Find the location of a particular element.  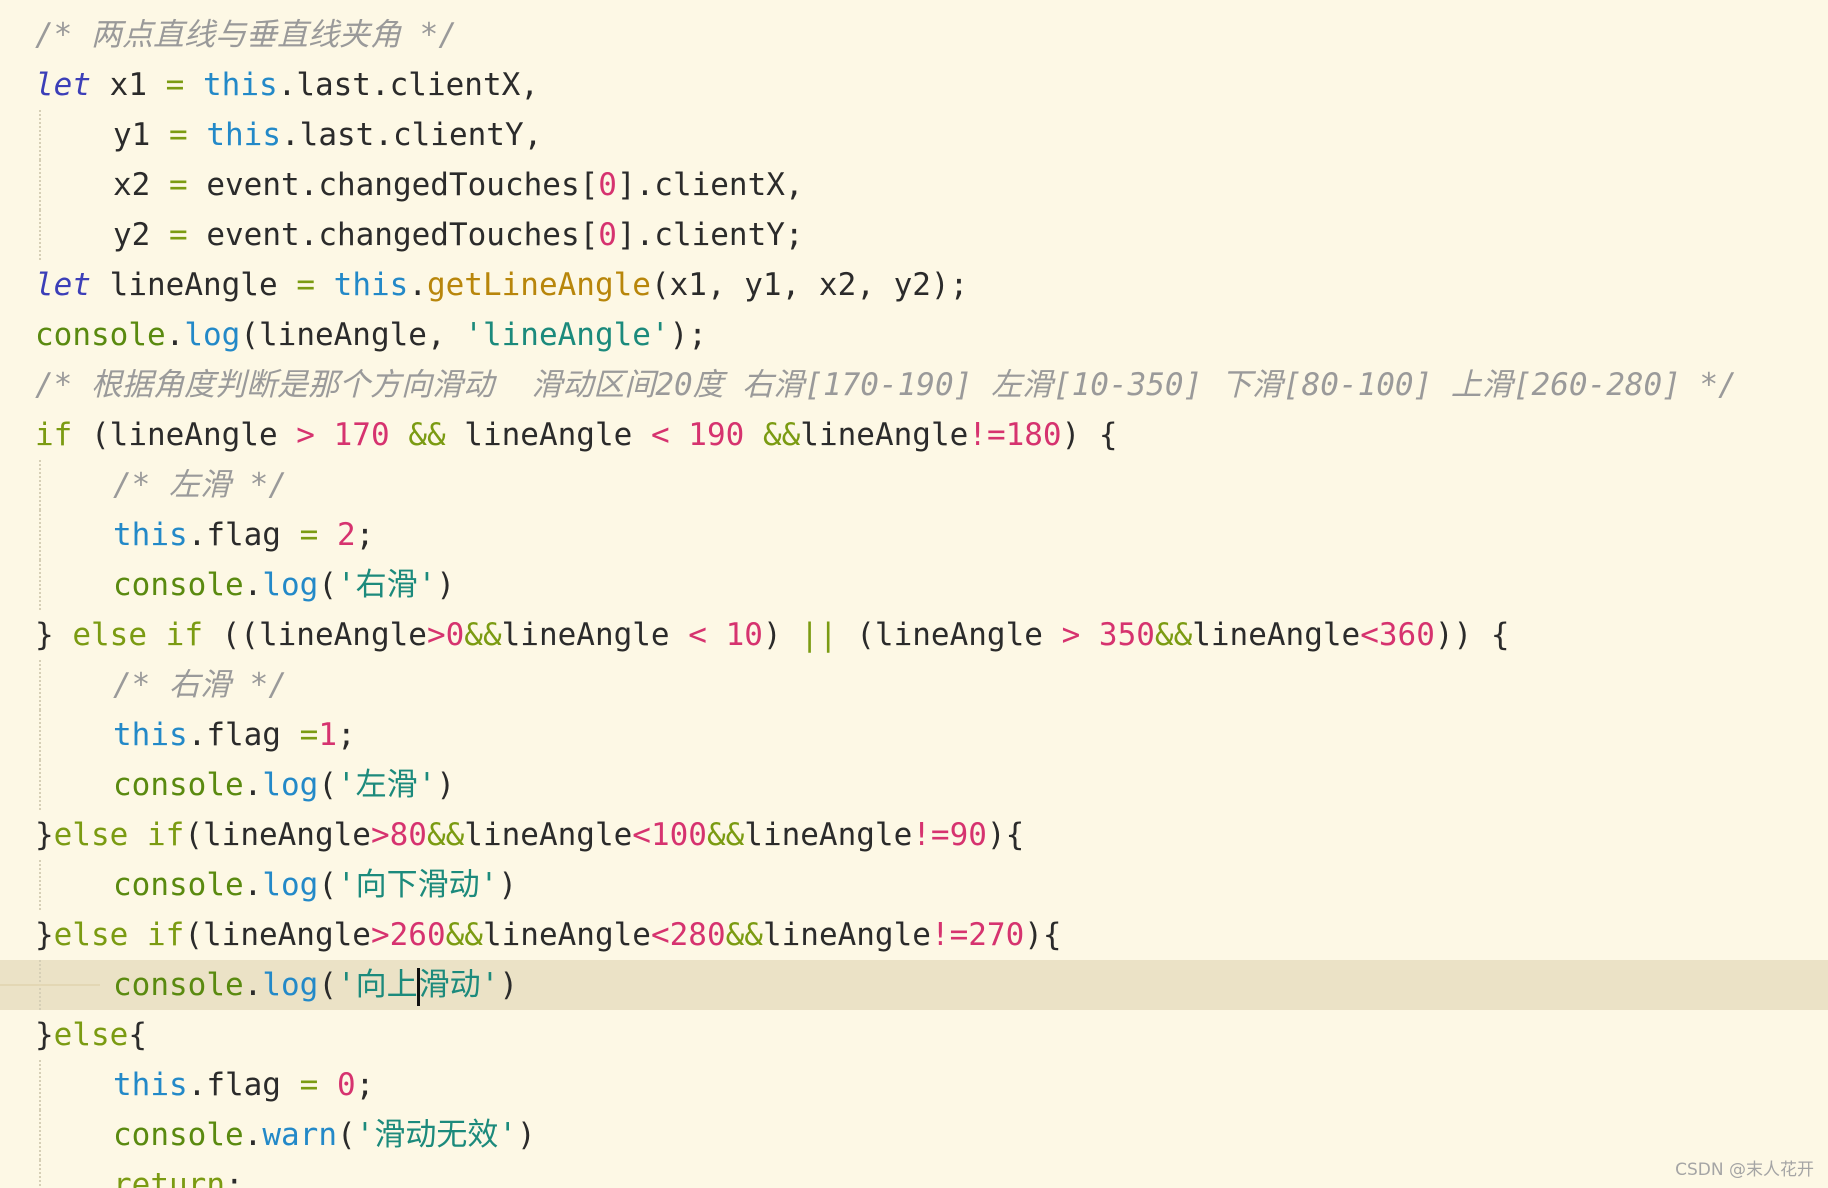

code-token: '左滑' is located at coordinates (387, 785).